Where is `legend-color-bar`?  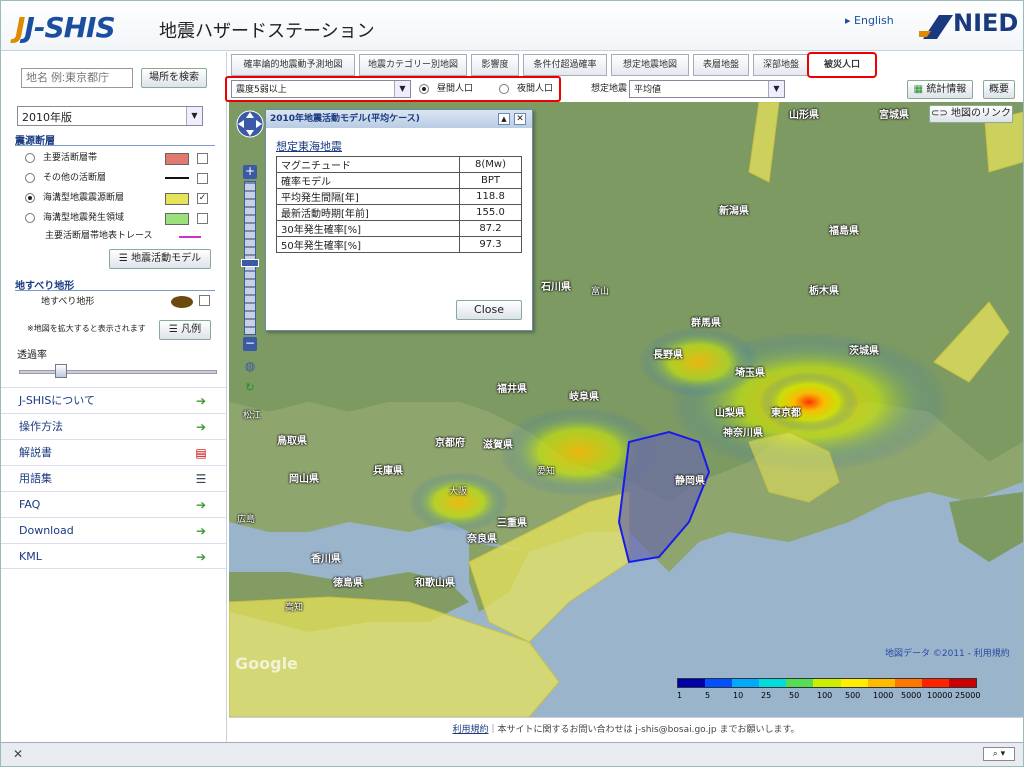 legend-color-bar is located at coordinates (827, 683).